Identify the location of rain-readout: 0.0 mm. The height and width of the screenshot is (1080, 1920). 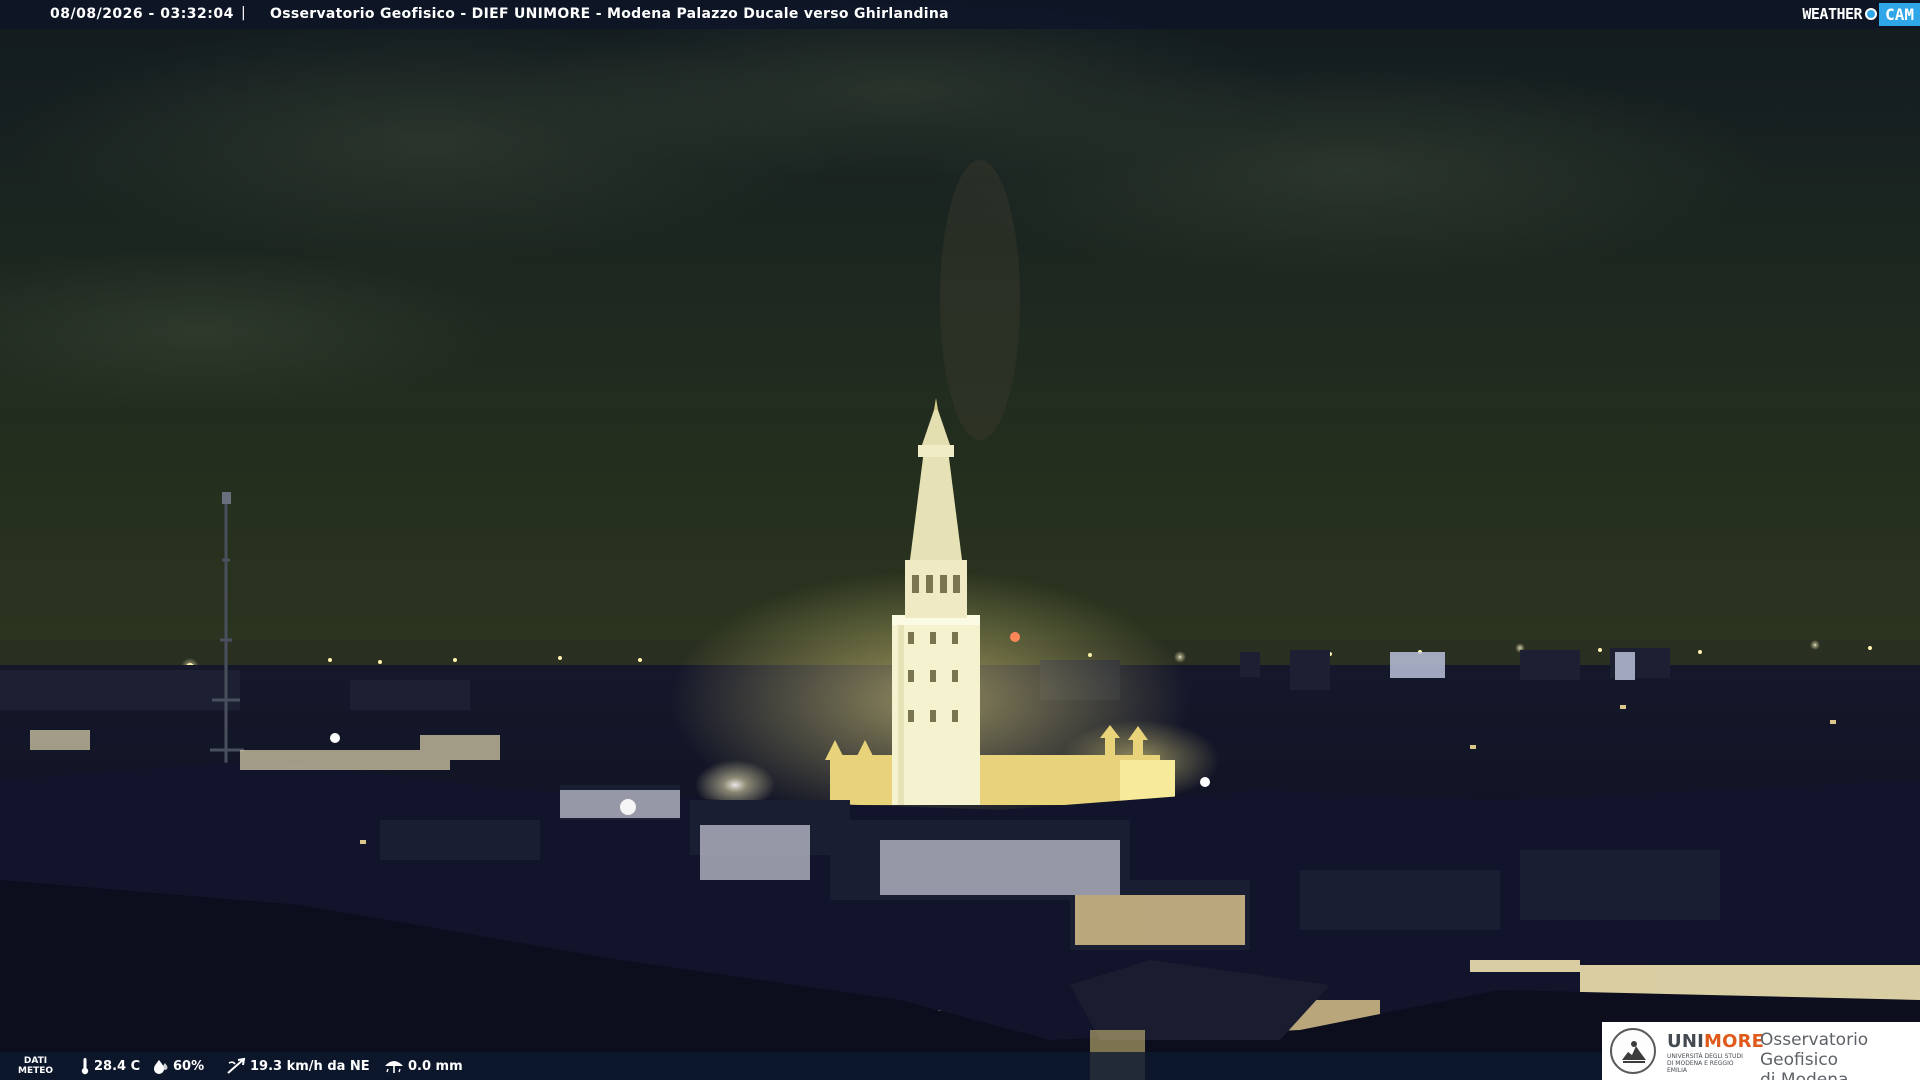
(423, 1066).